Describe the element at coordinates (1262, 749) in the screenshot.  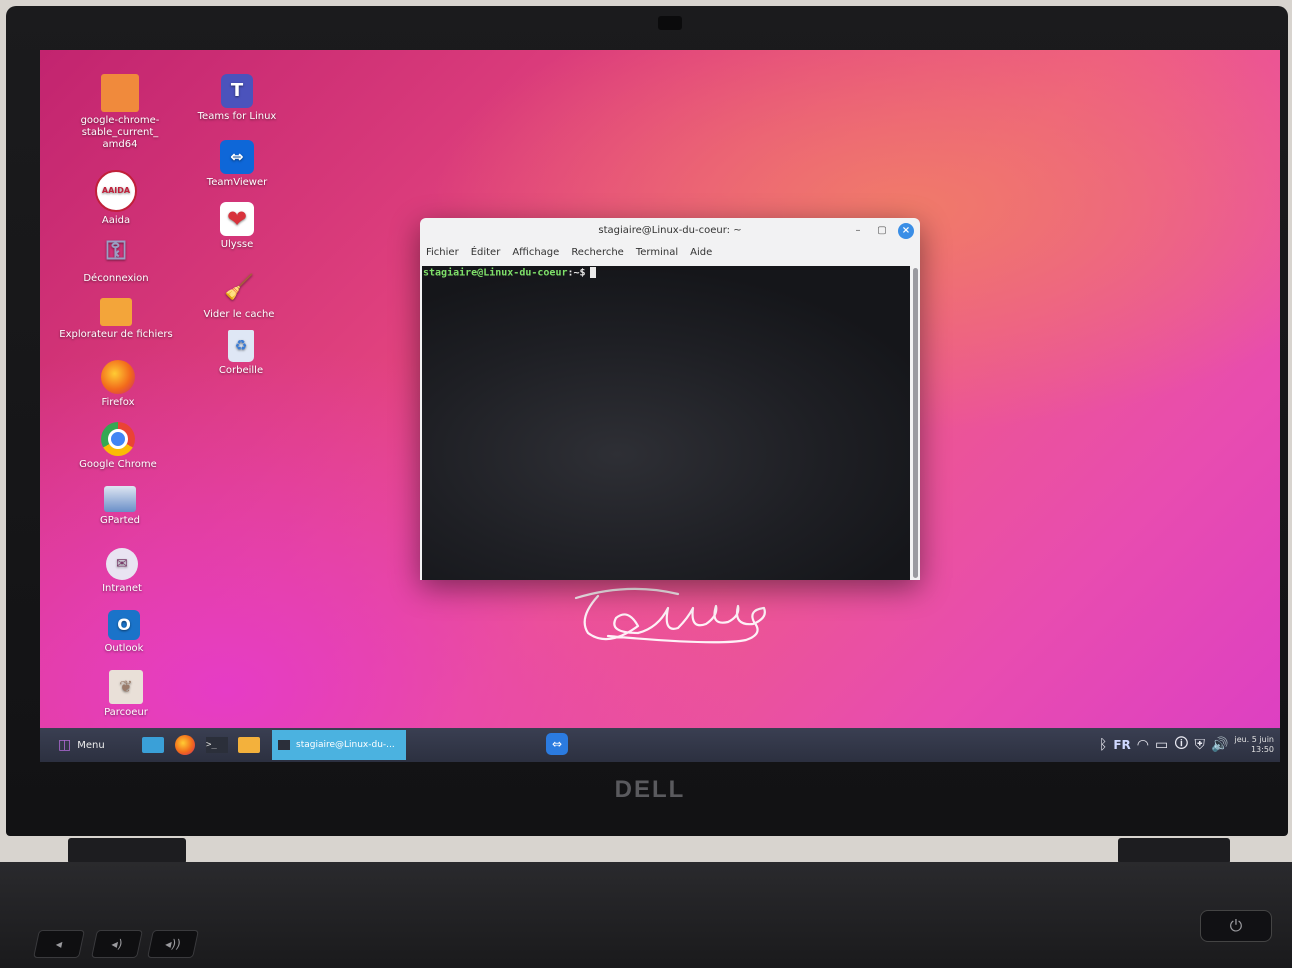
I see `clock-time: 13:50` at that location.